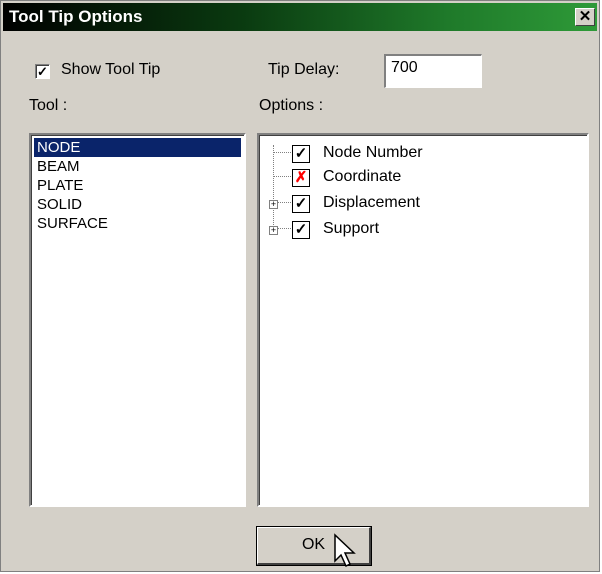 Image resolution: width=602 pixels, height=574 pixels. Describe the element at coordinates (373, 152) in the screenshot. I see `tree-item-label: Node Number` at that location.